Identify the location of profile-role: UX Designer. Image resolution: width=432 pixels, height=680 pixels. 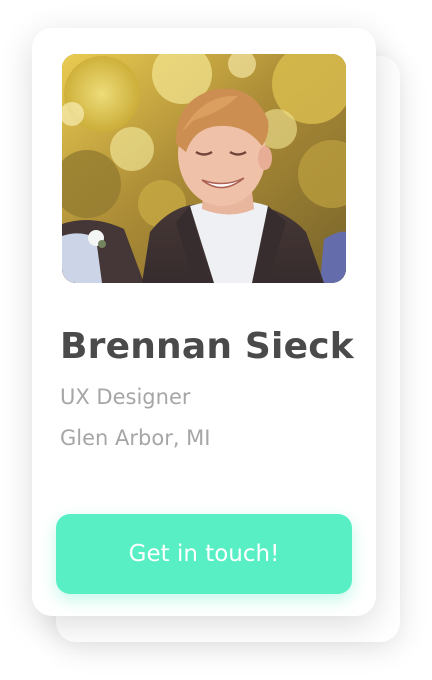
(125, 397).